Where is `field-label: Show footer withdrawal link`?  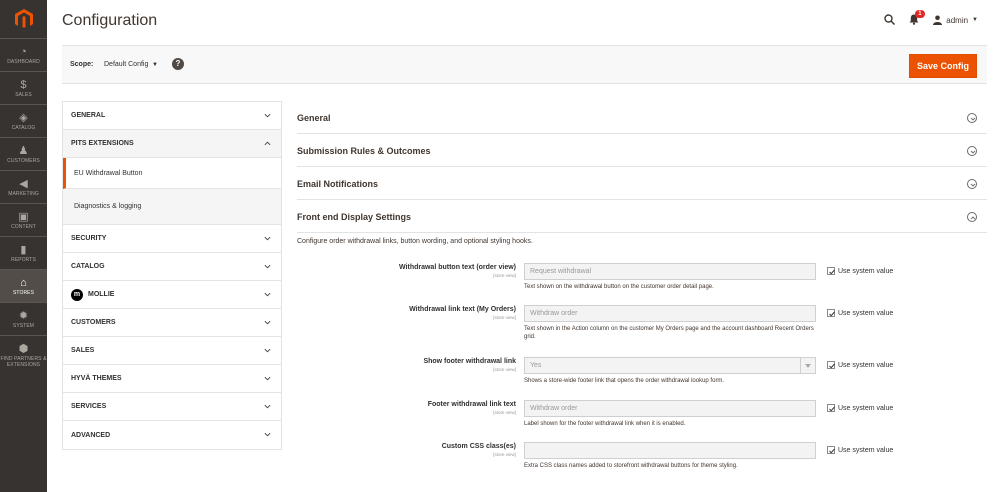 field-label: Show footer withdrawal link is located at coordinates (469, 361).